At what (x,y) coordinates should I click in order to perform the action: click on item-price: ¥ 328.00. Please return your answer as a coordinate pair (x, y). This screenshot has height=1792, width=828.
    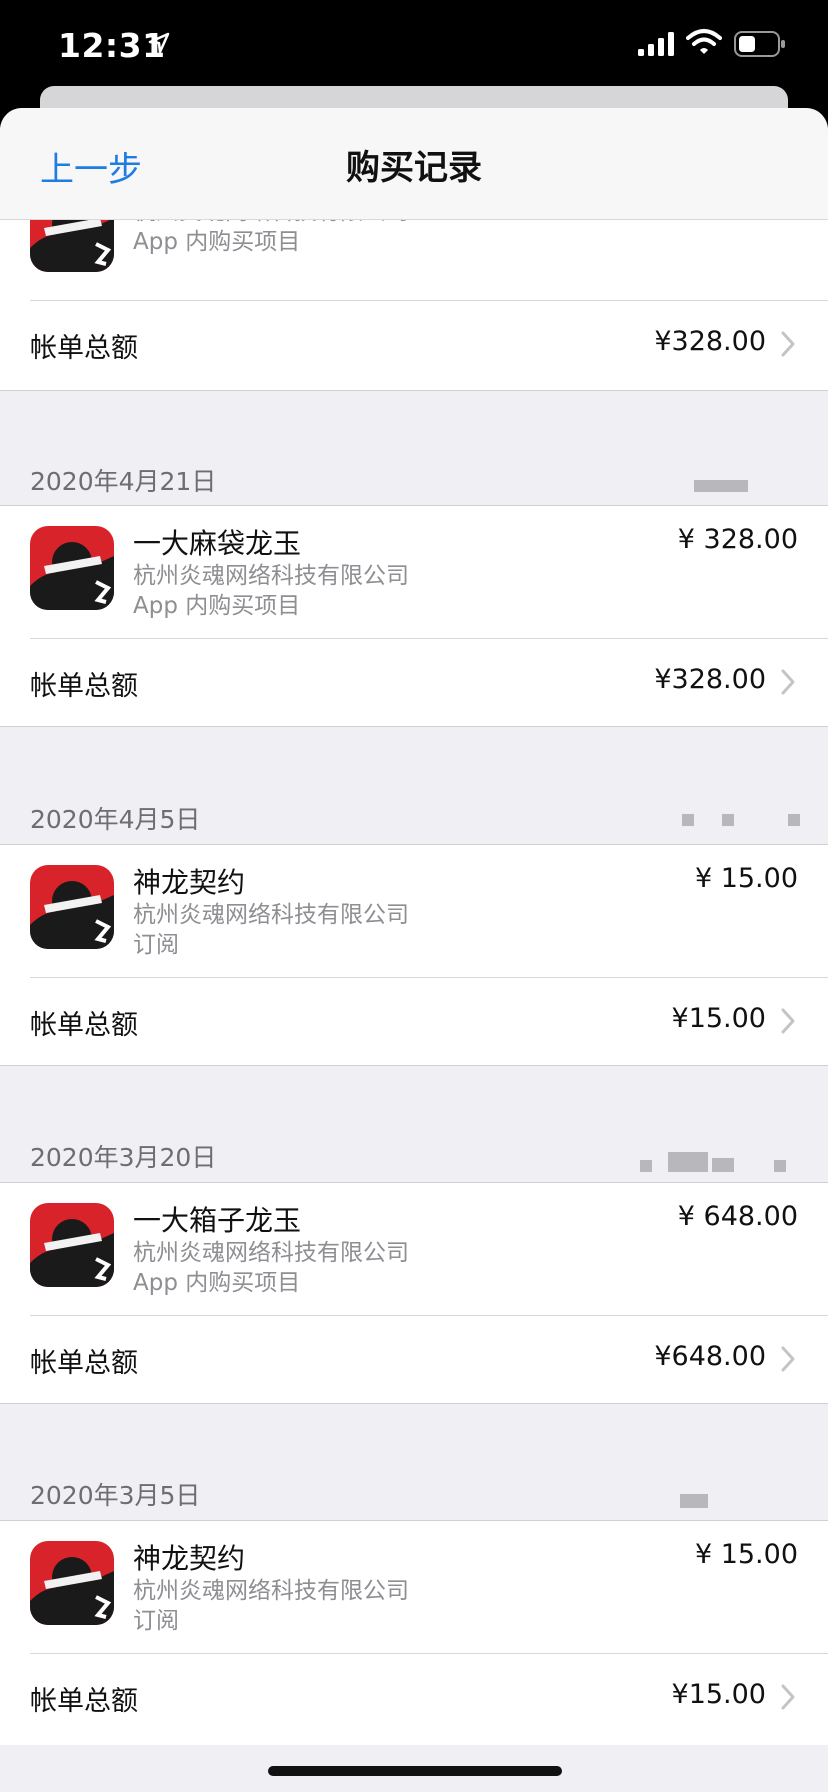
    Looking at the image, I should click on (737, 539).